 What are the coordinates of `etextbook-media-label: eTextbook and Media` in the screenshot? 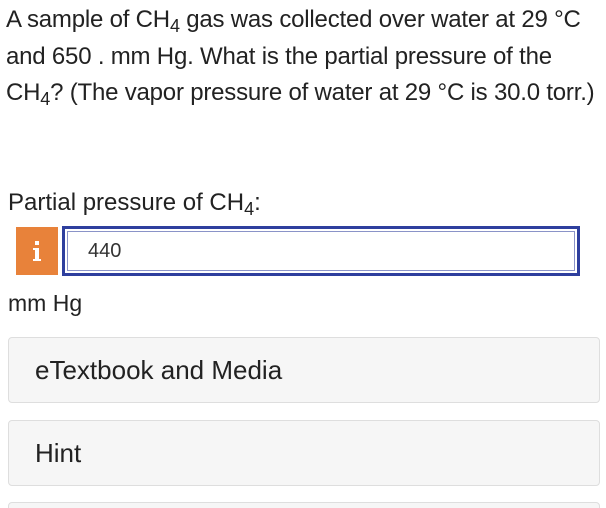 It's located at (159, 369).